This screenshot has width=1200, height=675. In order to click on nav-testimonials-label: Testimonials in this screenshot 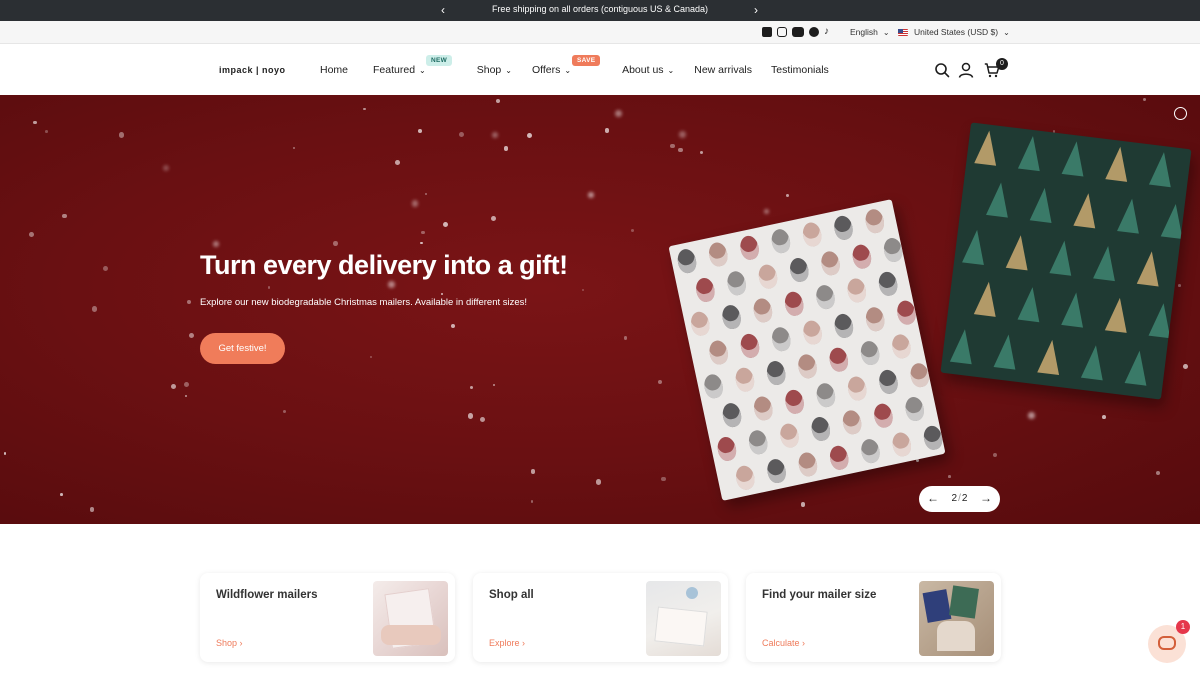, I will do `click(800, 70)`.